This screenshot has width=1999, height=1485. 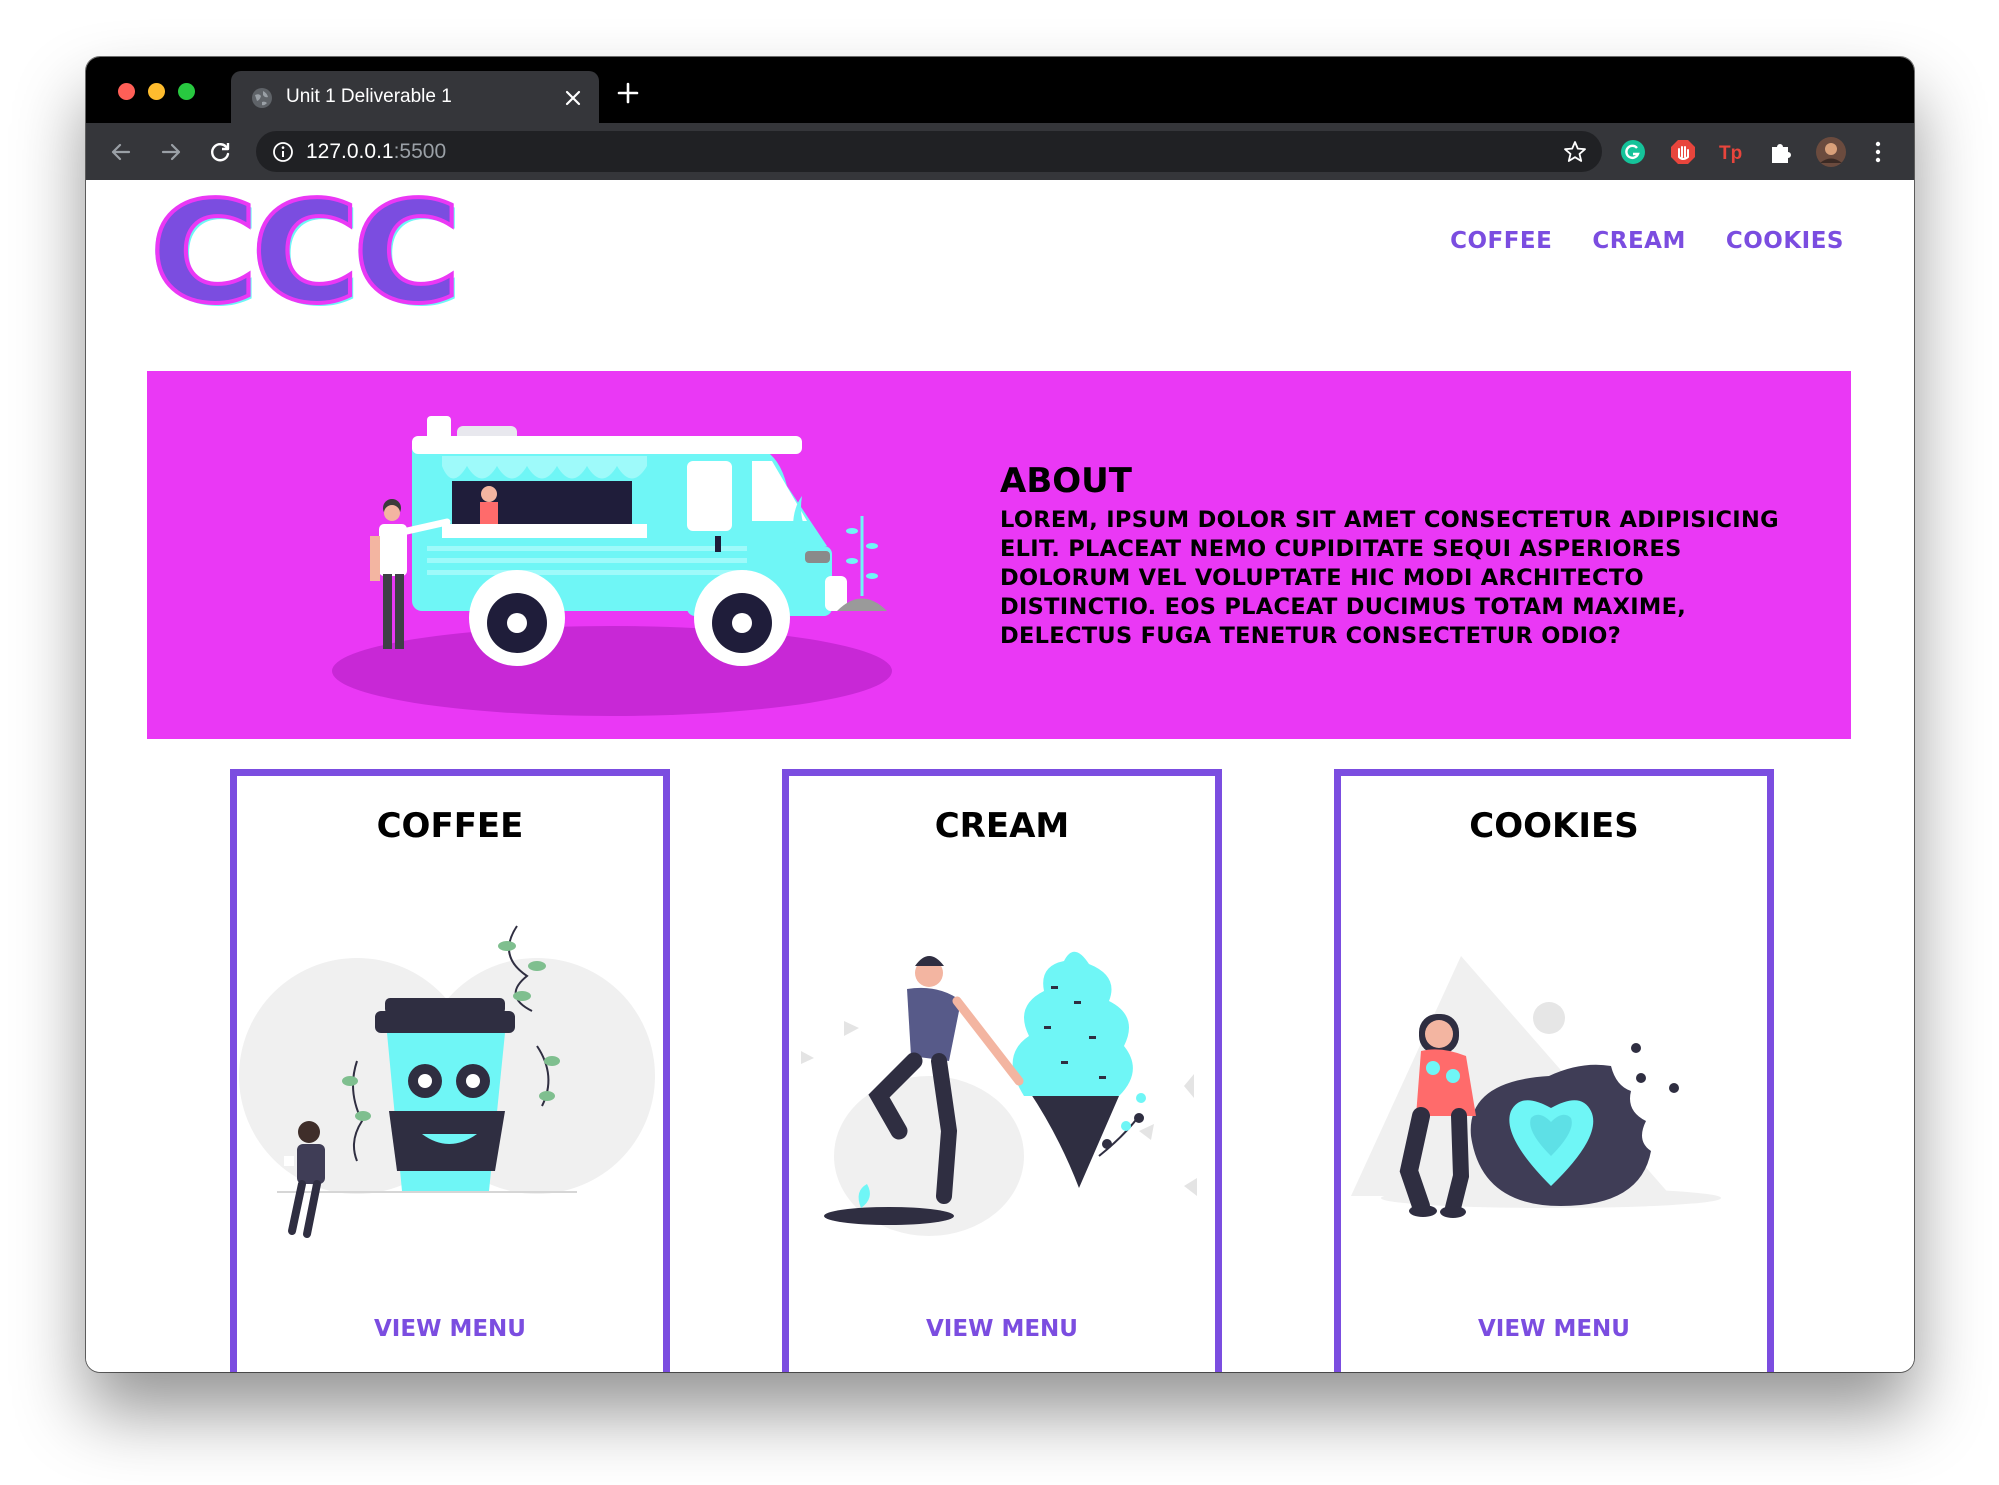 What do you see at coordinates (1633, 152) in the screenshot?
I see `grammarly-extension-icon` at bounding box center [1633, 152].